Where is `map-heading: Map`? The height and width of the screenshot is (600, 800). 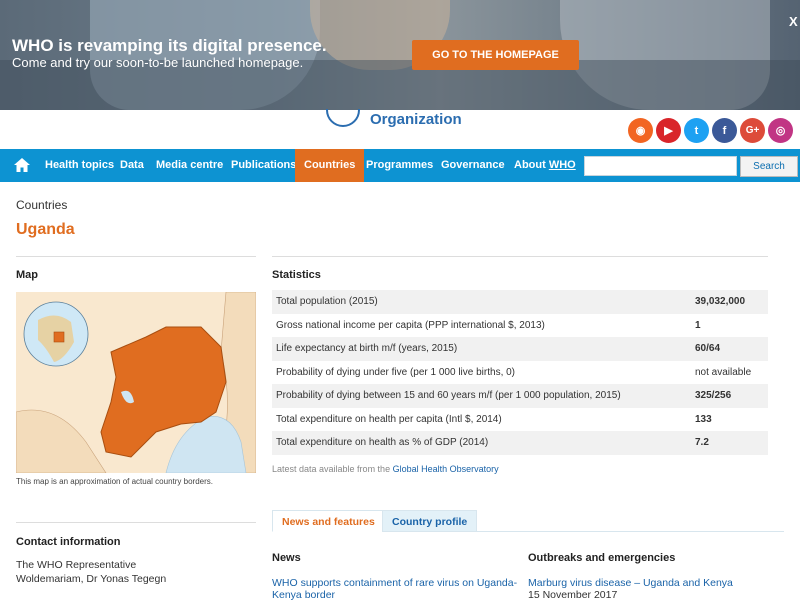 map-heading: Map is located at coordinates (27, 275).